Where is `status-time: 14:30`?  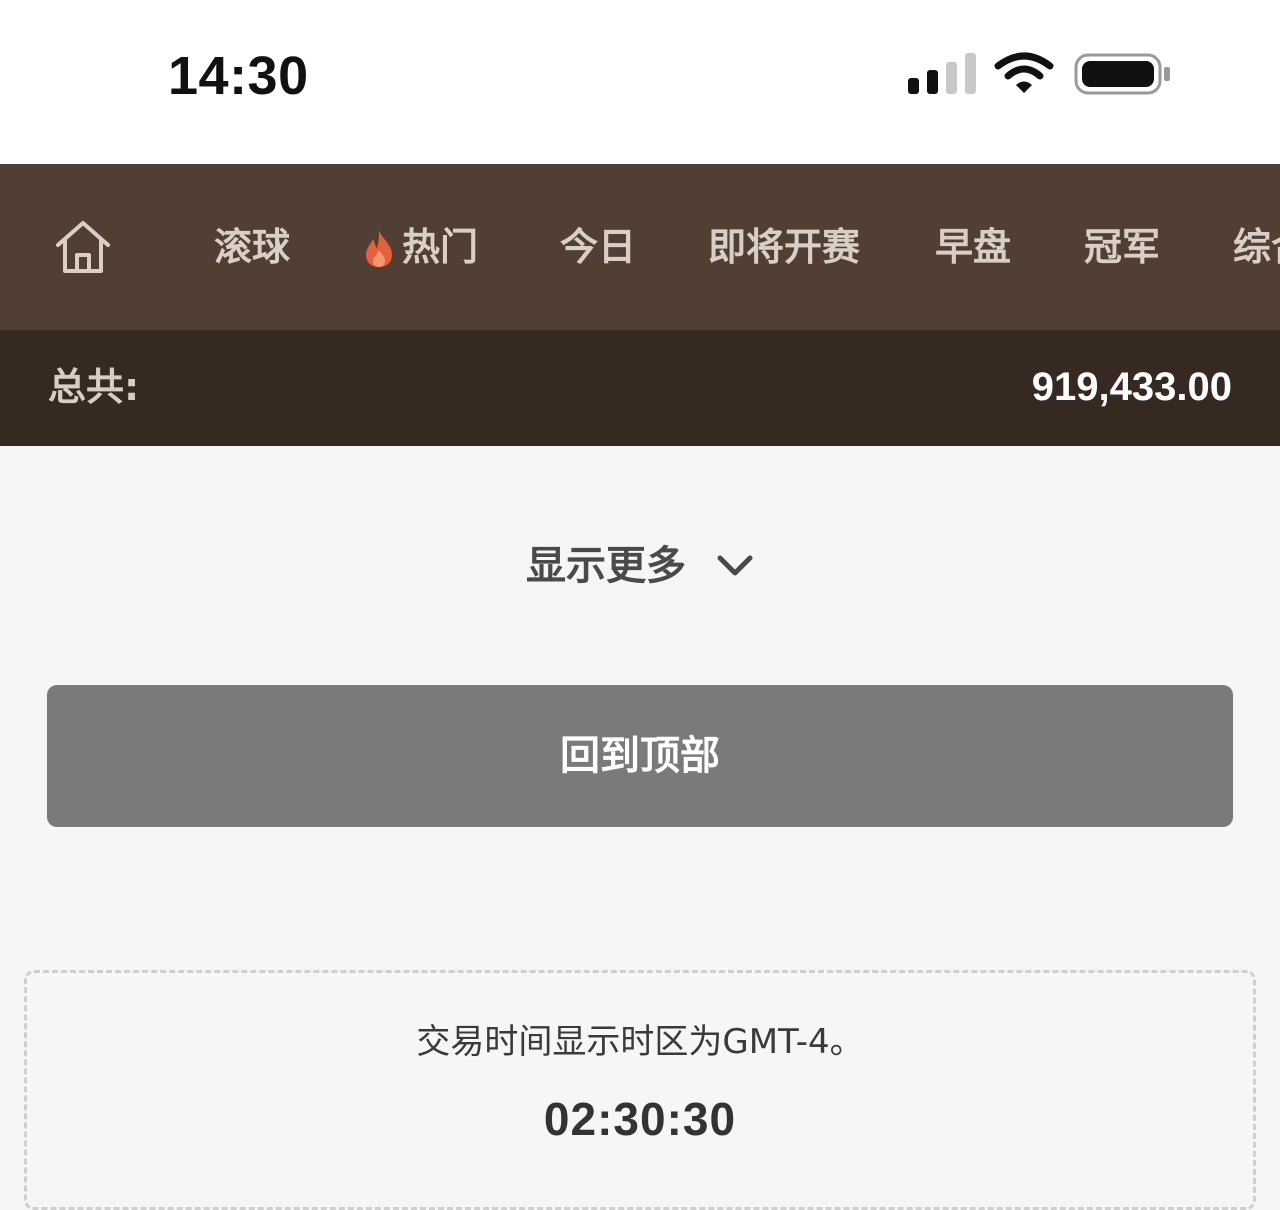
status-time: 14:30 is located at coordinates (238, 76).